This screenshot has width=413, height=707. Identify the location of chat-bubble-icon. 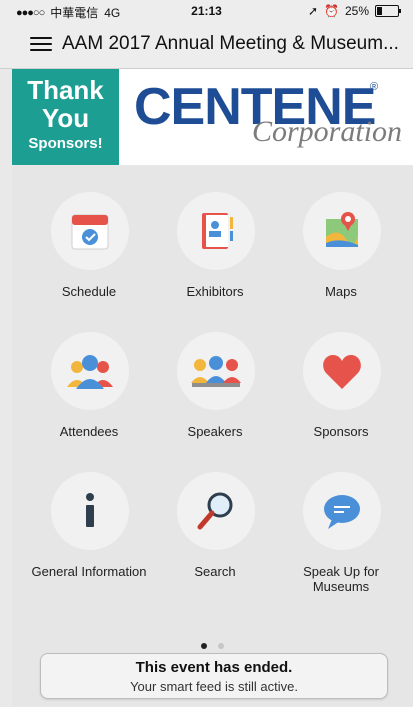
(342, 512).